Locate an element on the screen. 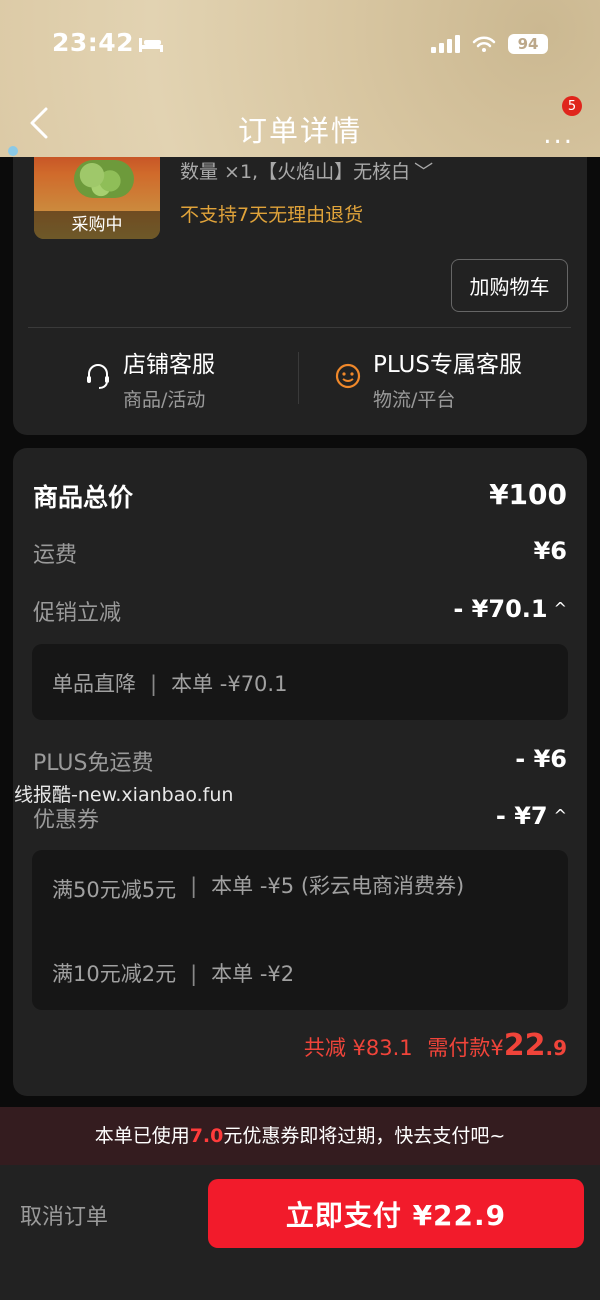 Image resolution: width=600 pixels, height=1300 pixels. coupon-expiry-notice: 本单已使用7.0元优惠券即将过期，快去支付吧~ is located at coordinates (300, 1136).